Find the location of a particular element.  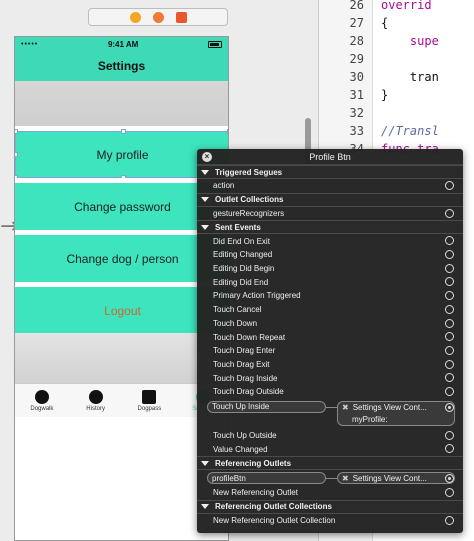

row-label: Touch Up Inside is located at coordinates (241, 407).